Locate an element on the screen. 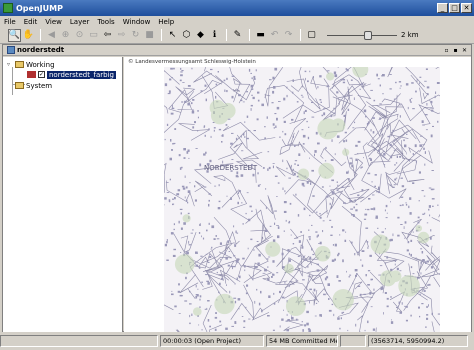 This screenshot has height=350, width=474. scale-label: 2 km is located at coordinates (410, 35).